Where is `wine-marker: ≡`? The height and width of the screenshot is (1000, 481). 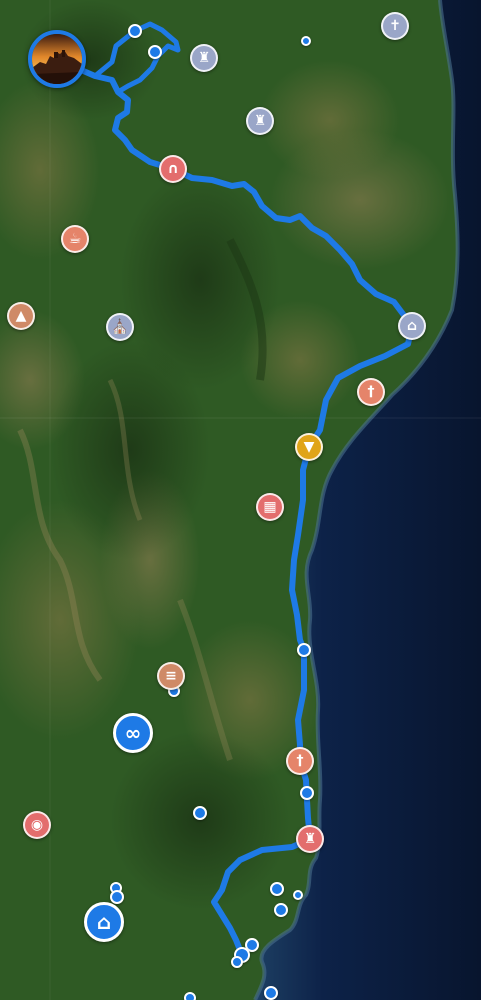 wine-marker: ≡ is located at coordinates (171, 676).